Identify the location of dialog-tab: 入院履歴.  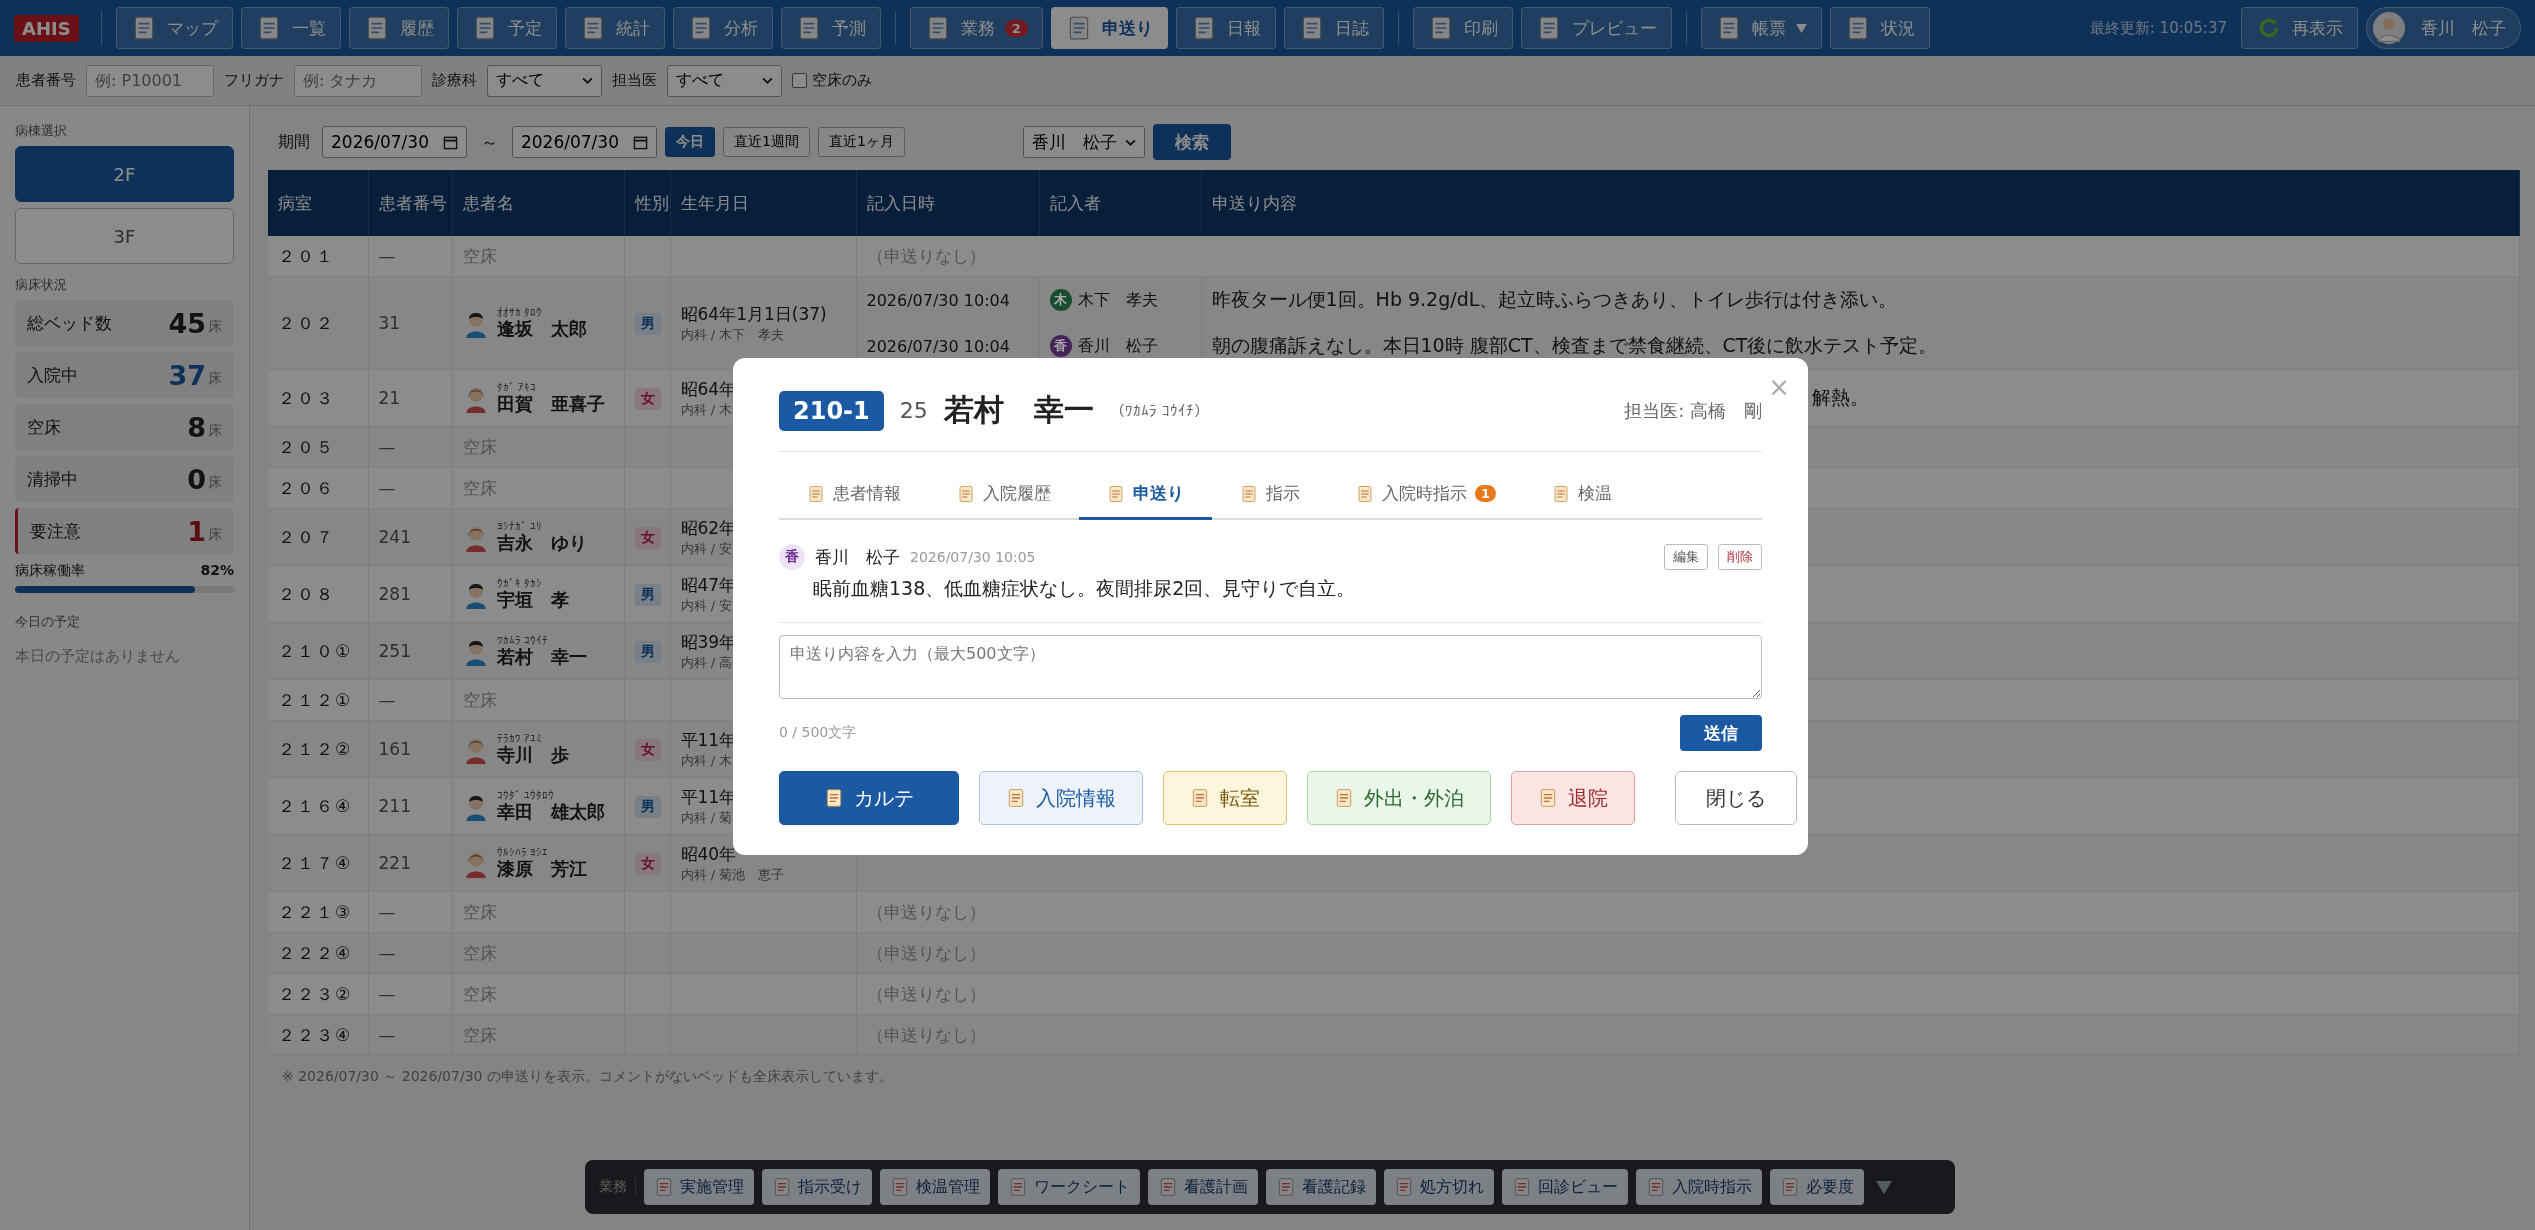
(1004, 496).